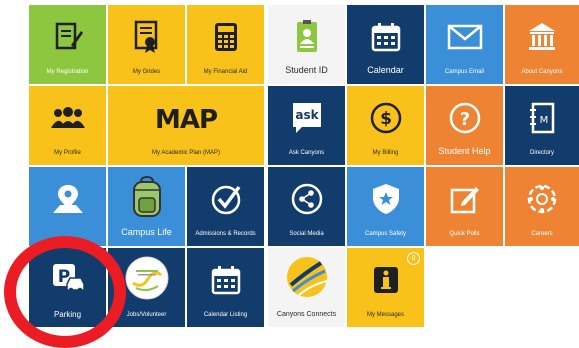 This screenshot has width=579, height=348. What do you see at coordinates (67, 278) in the screenshot?
I see `parking-car-icon: P` at bounding box center [67, 278].